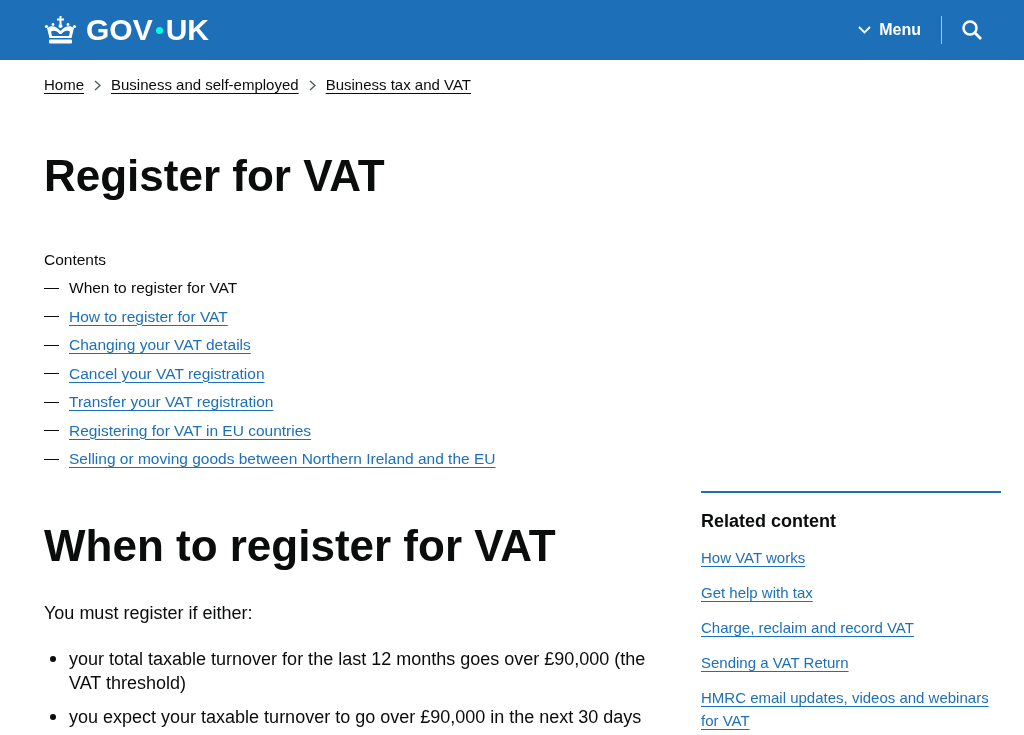  What do you see at coordinates (171, 402) in the screenshot?
I see `contents-link: Transfer your VAT registration` at bounding box center [171, 402].